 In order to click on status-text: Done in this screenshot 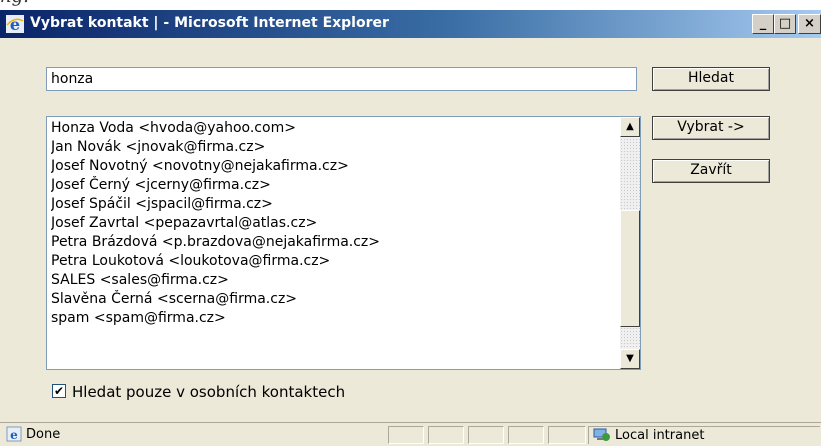, I will do `click(43, 434)`.